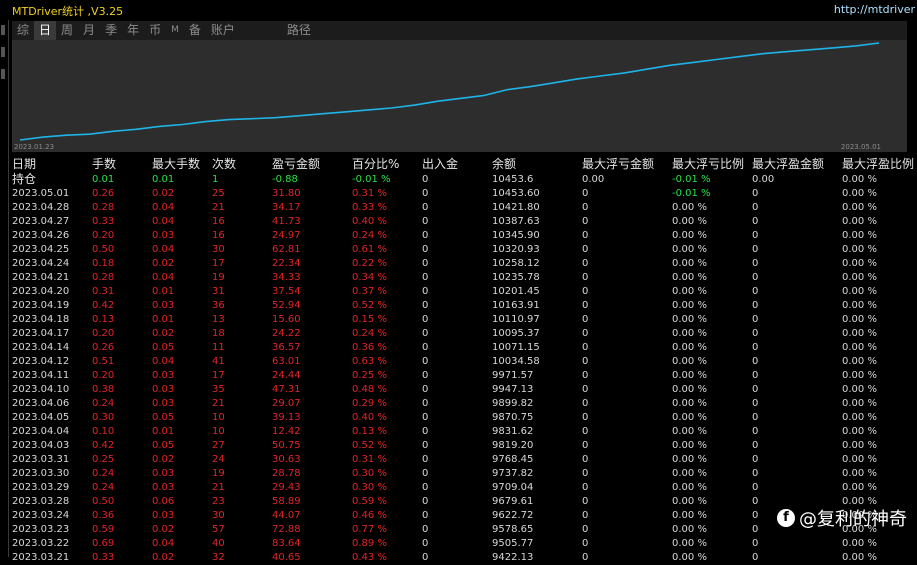  I want to click on col-header-pct: 百分比%, so click(375, 164).